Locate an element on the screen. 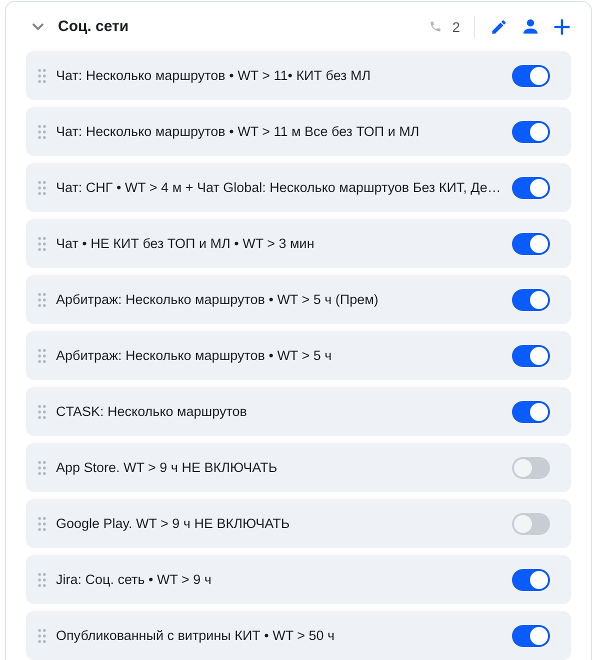 This screenshot has width=597, height=660. phone-count: 2 is located at coordinates (456, 26).